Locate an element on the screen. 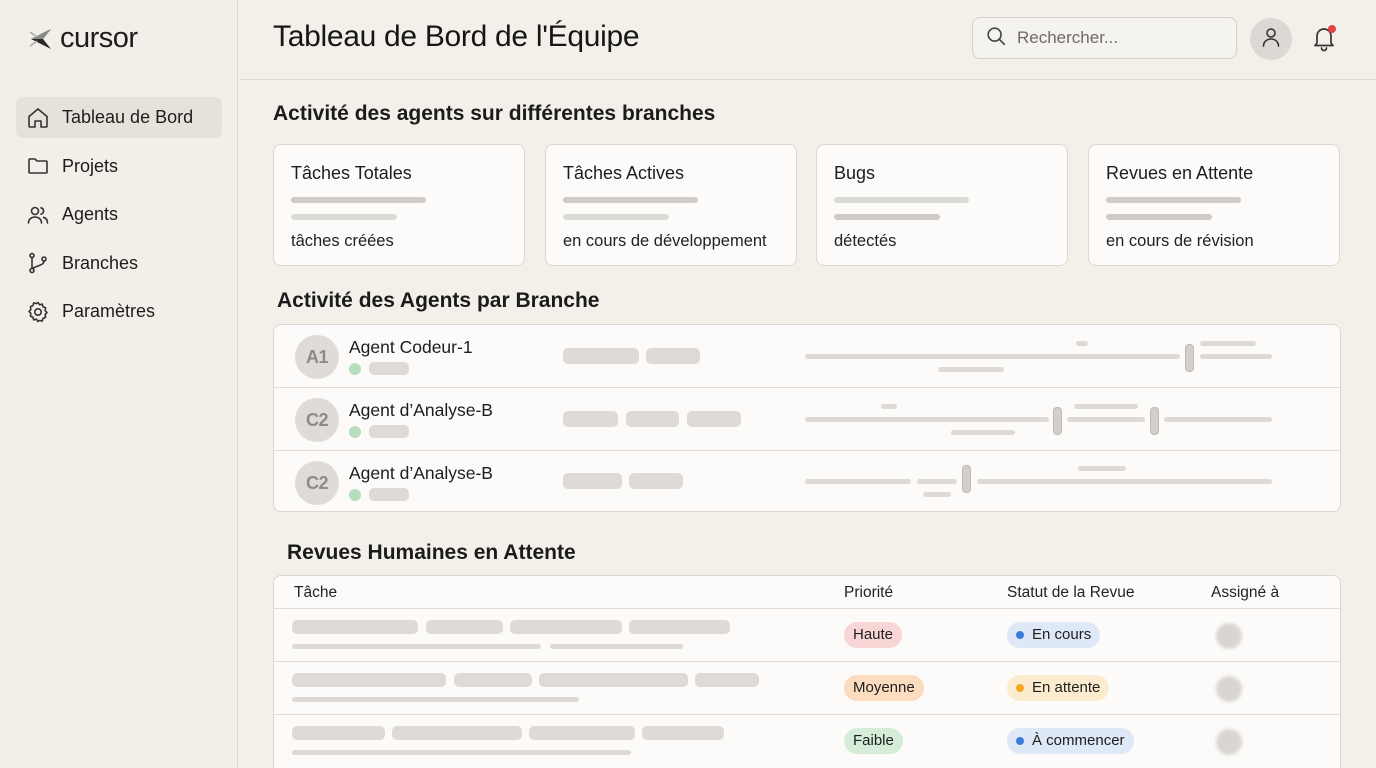 The width and height of the screenshot is (1376, 768). notification-dot is located at coordinates (1332, 29).